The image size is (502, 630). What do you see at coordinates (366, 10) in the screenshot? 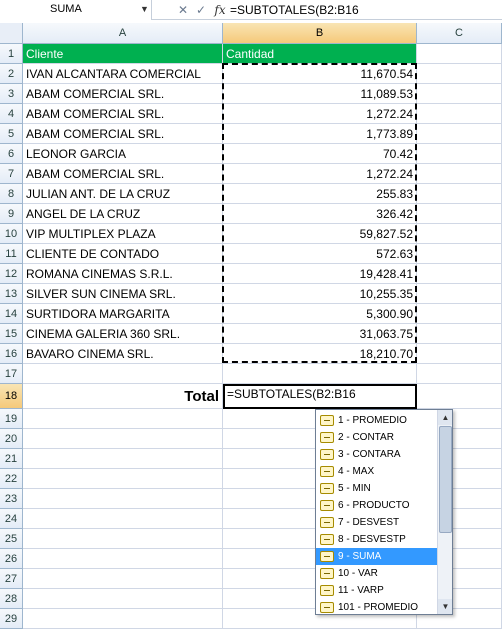
I see `formula-input: =SUBTOTALES(B2:B16` at bounding box center [366, 10].